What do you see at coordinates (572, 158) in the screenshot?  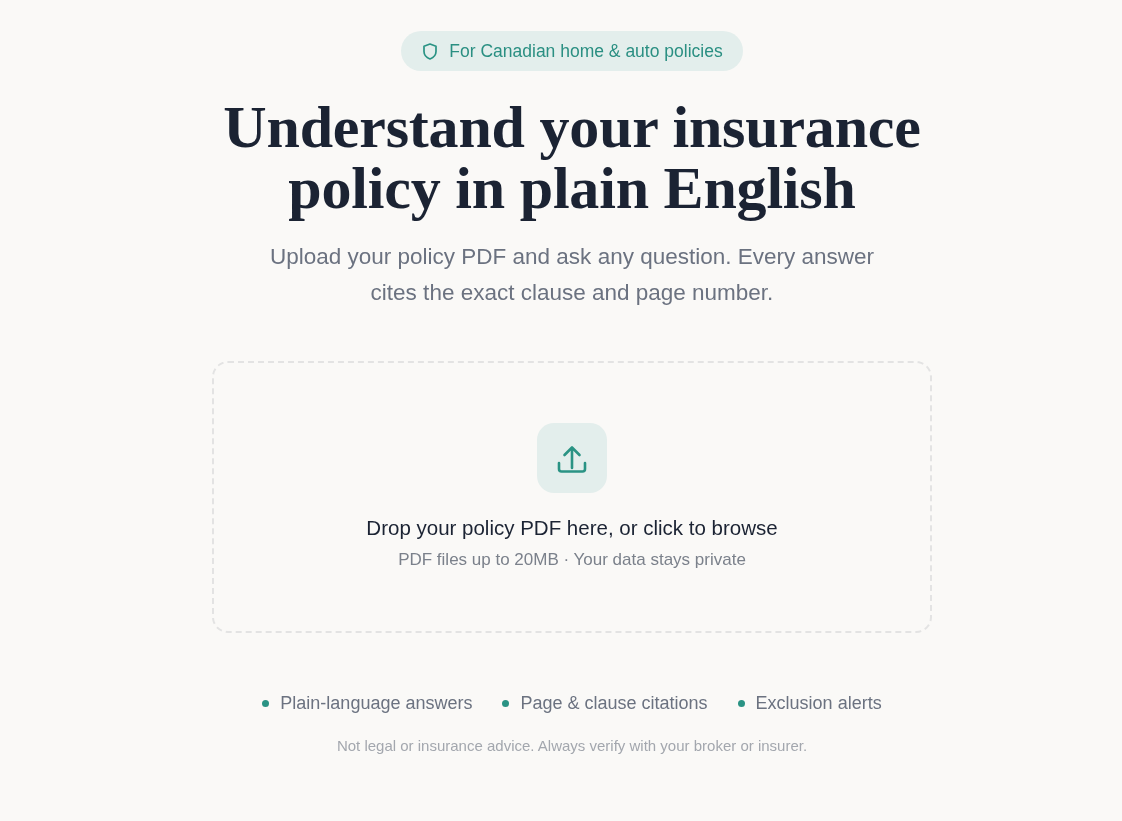 I see `page-heading: Understand your insurance policy in plain English` at bounding box center [572, 158].